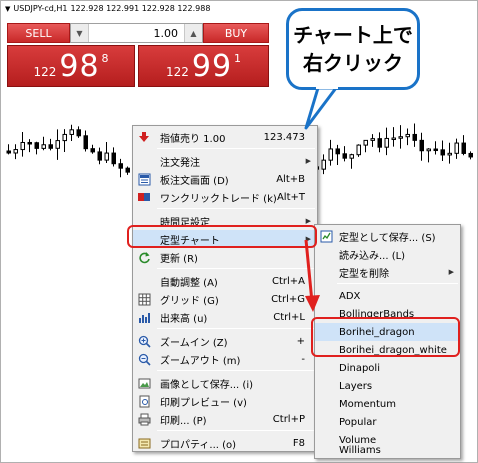 This screenshot has width=478, height=463. What do you see at coordinates (144, 137) in the screenshot?
I see `sell-arrow-icon` at bounding box center [144, 137].